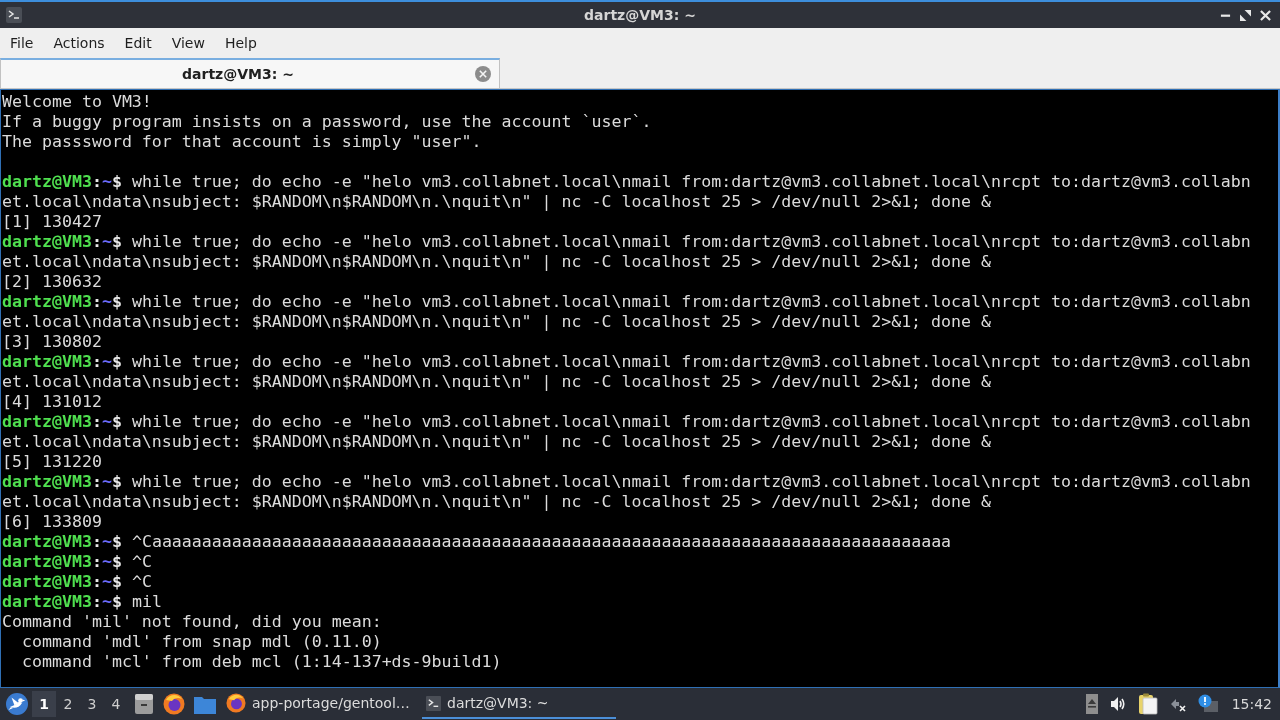 The height and width of the screenshot is (720, 1280). What do you see at coordinates (201, 641) in the screenshot?
I see `output-text: command 'mdl' from snap mdl (0.11.0)` at bounding box center [201, 641].